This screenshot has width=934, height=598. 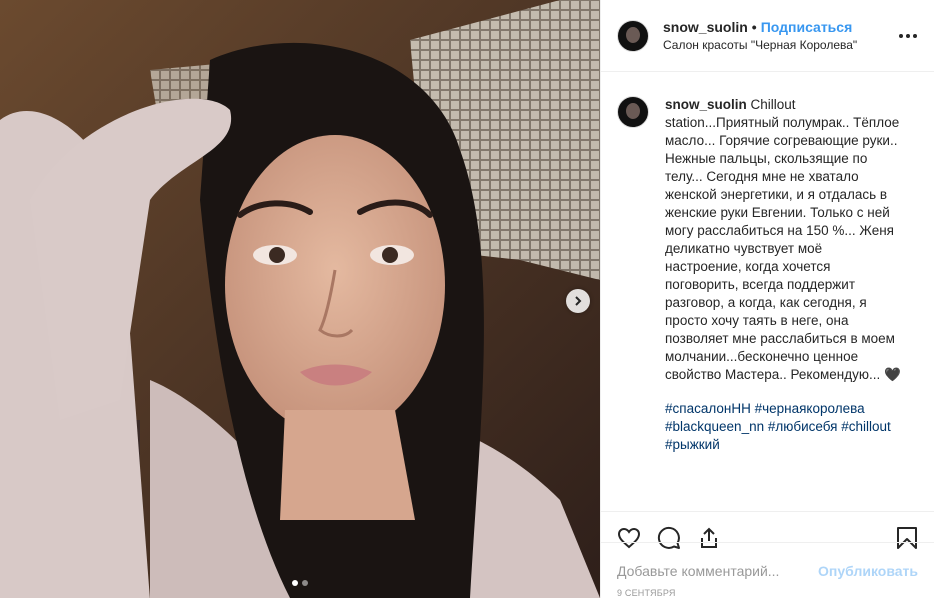 What do you see at coordinates (718, 570) in the screenshot?
I see `comment-input` at bounding box center [718, 570].